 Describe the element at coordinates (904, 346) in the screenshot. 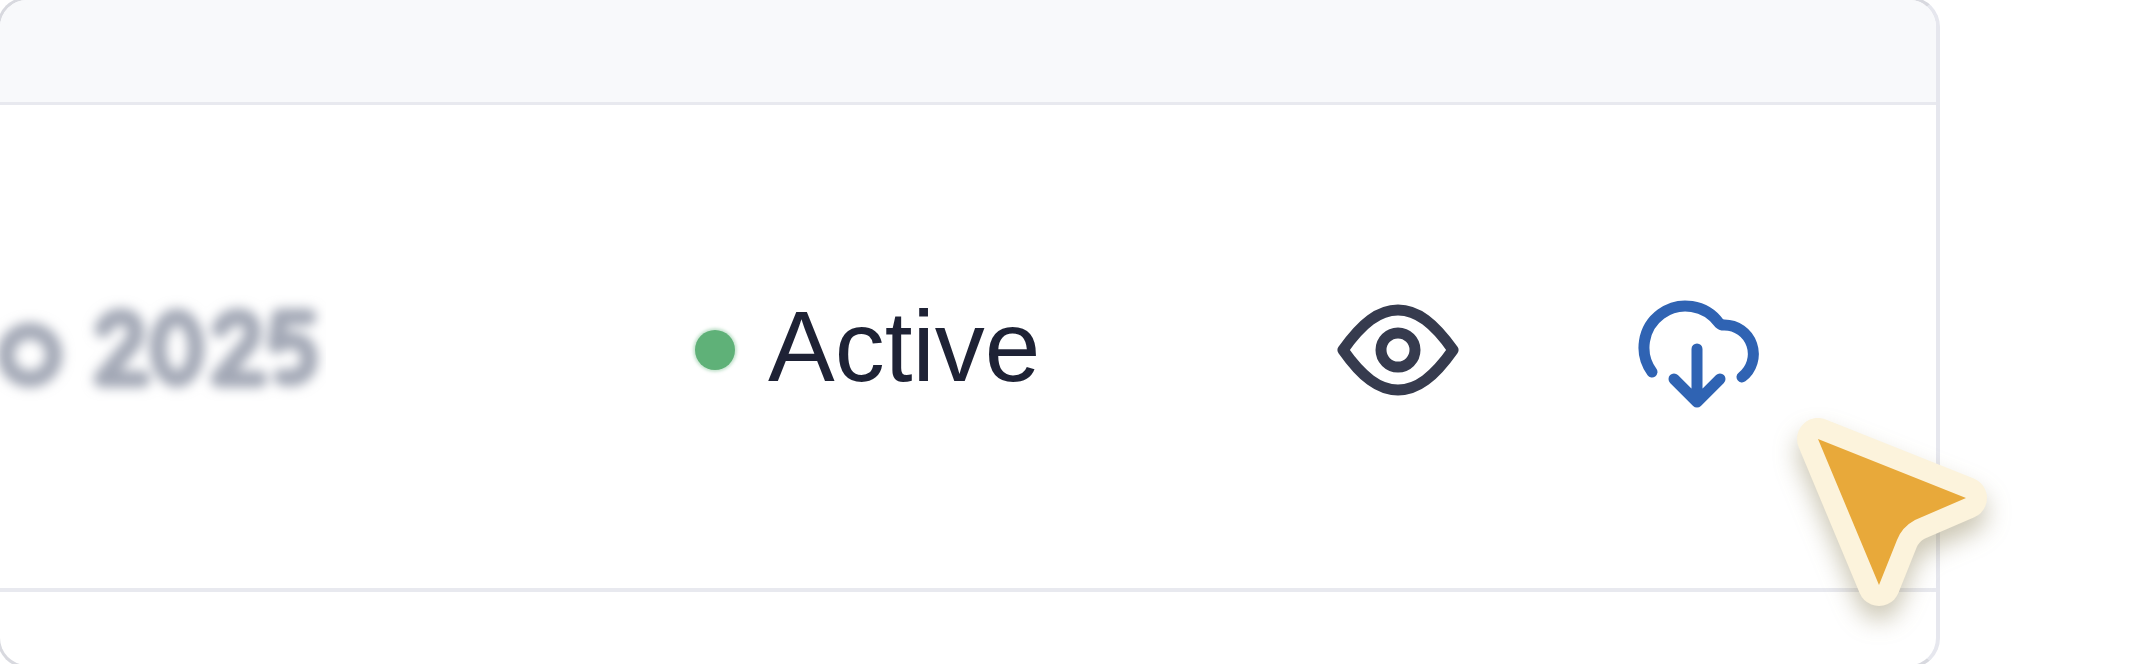

I see `status-label: Active` at that location.